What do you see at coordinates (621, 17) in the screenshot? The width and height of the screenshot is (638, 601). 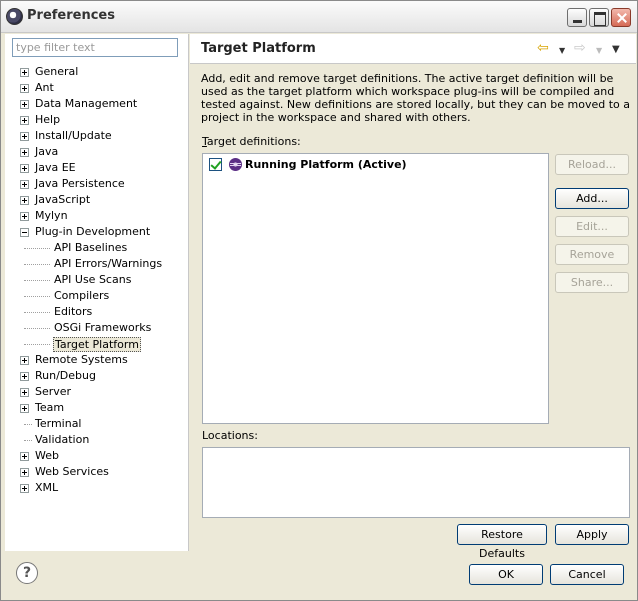 I see `close-button` at bounding box center [621, 17].